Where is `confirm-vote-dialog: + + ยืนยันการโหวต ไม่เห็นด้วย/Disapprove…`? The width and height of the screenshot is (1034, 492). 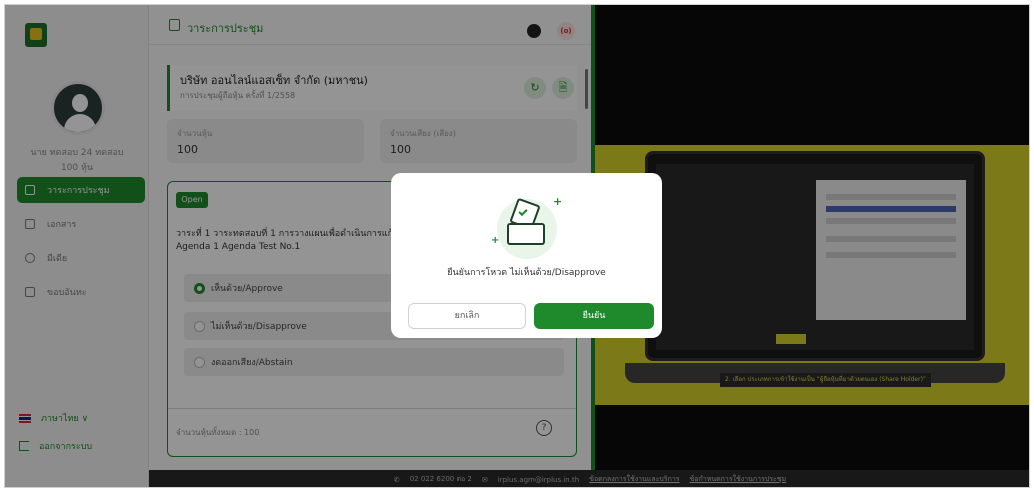
confirm-vote-dialog: + + ยืนยันการโหวต ไม่เห็นด้วย/Disapprove… is located at coordinates (526, 255).